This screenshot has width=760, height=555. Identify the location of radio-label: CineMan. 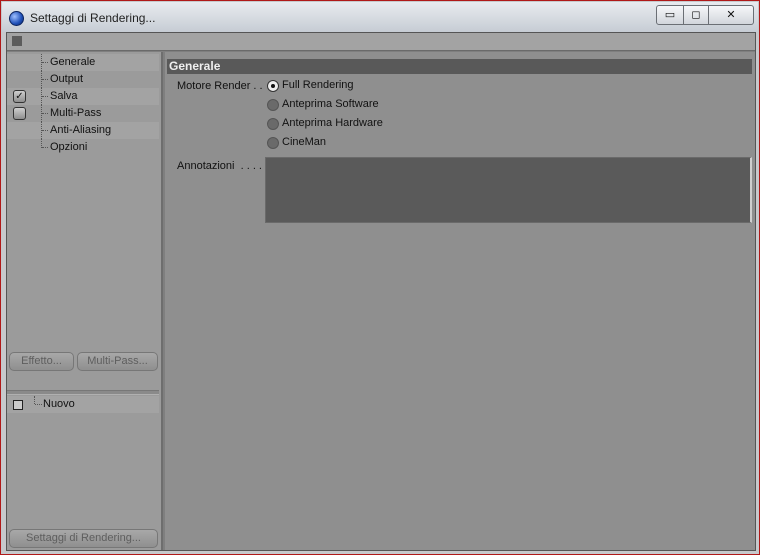
(304, 142).